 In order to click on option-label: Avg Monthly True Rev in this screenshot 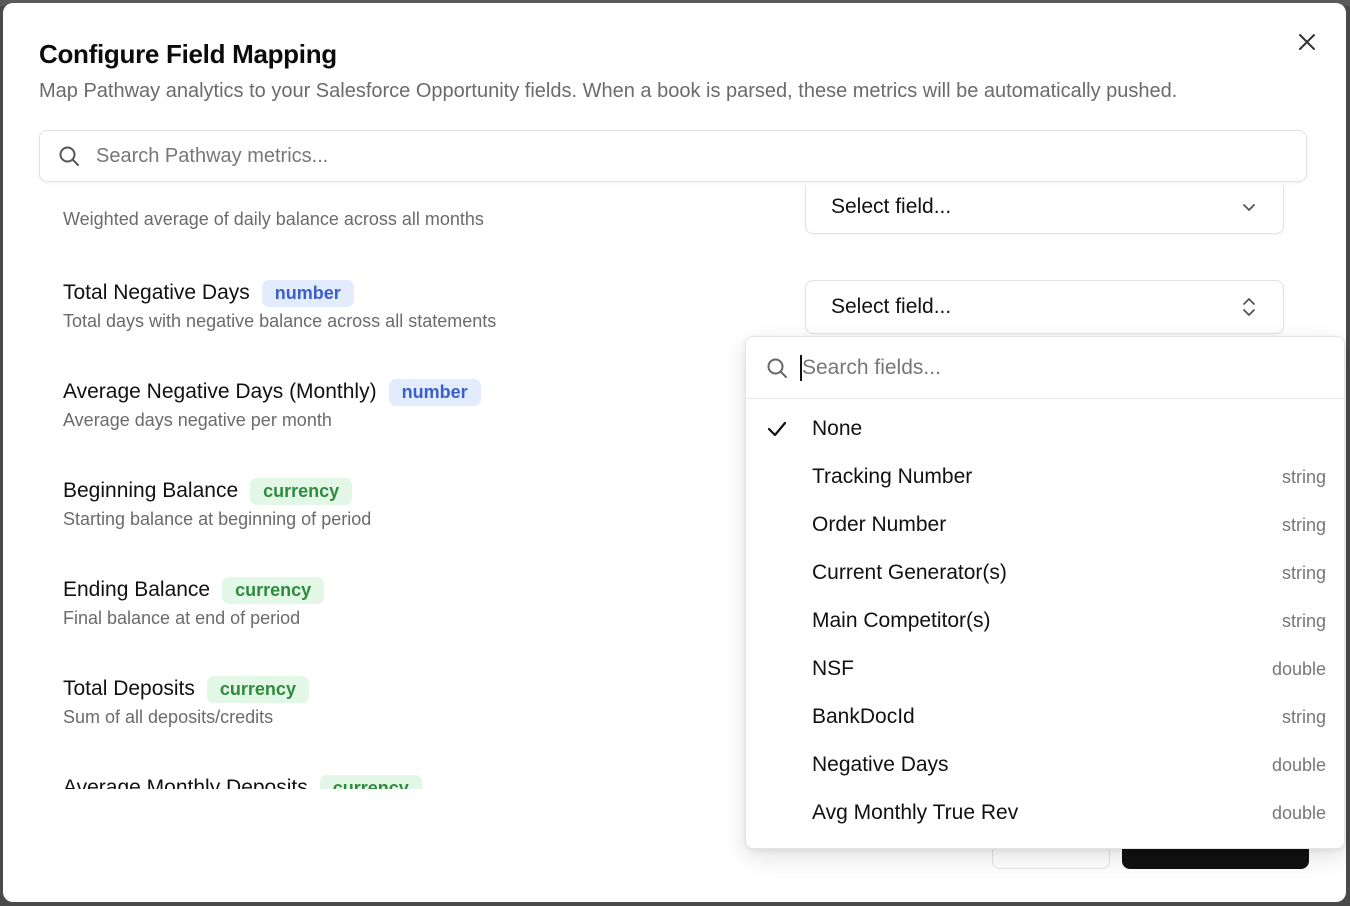, I will do `click(915, 812)`.